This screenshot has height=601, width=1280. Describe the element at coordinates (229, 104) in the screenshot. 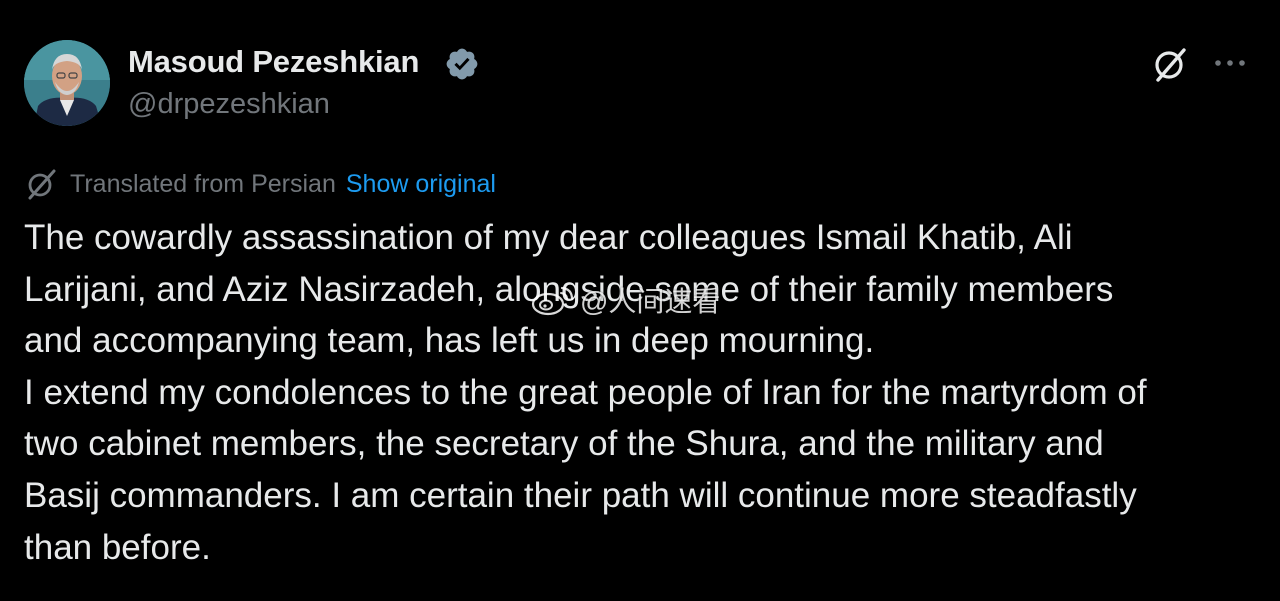

I see `user-handle: @drpezeshkian` at that location.